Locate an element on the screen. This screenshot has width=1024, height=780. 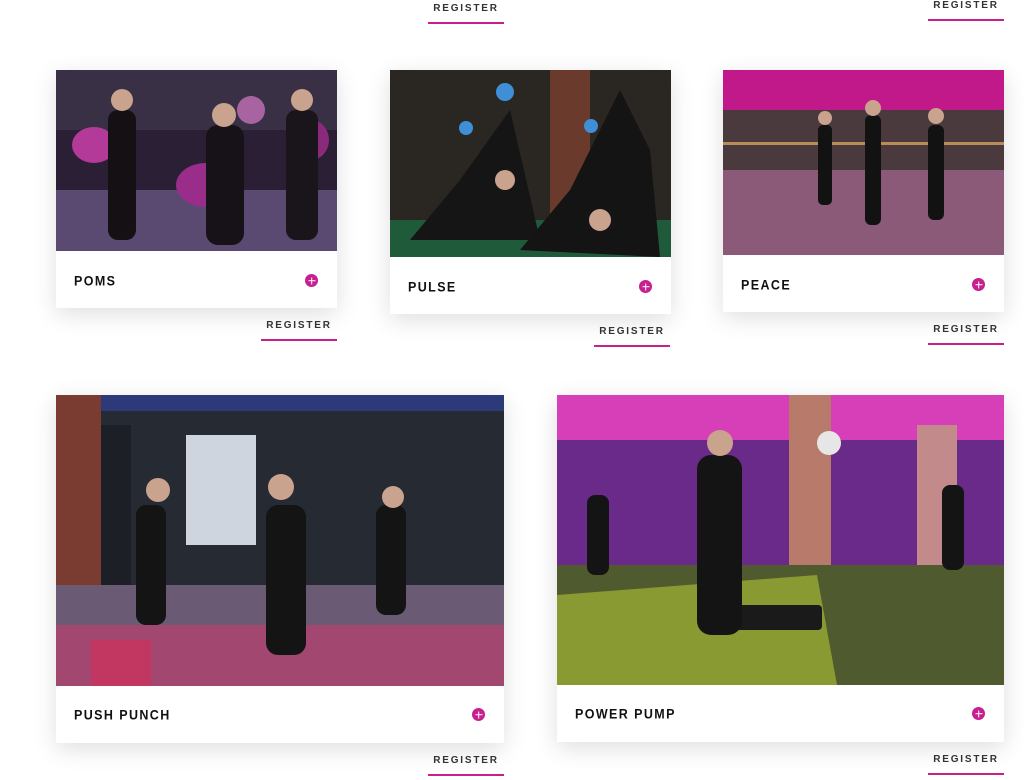
class-title: PULSE is located at coordinates (432, 287).